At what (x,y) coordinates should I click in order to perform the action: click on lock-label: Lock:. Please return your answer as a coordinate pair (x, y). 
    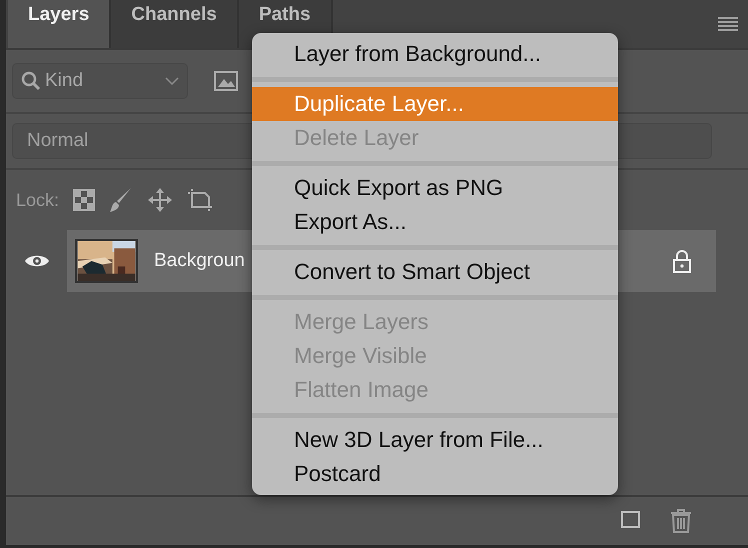
    Looking at the image, I should click on (38, 200).